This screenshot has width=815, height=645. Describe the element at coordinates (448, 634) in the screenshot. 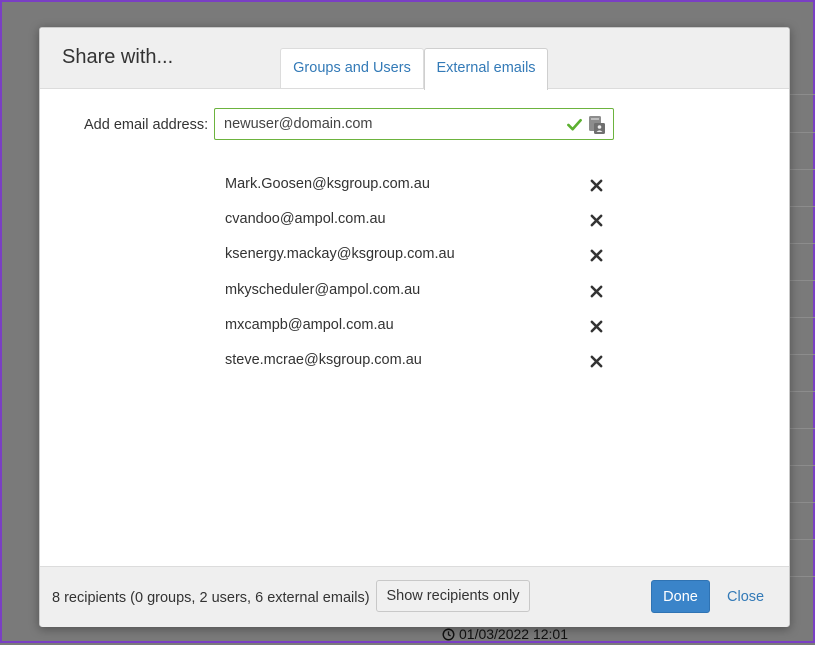

I see `clock-icon` at that location.